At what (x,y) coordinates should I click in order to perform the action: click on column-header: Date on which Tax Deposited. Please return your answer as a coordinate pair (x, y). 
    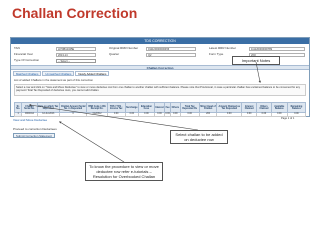
    Looking at the image, I should click on (48, 107).